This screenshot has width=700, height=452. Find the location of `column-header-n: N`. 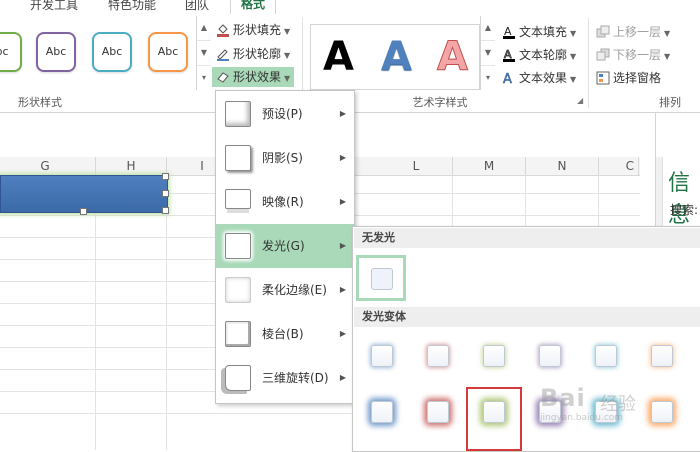

column-header-n: N is located at coordinates (562, 166).